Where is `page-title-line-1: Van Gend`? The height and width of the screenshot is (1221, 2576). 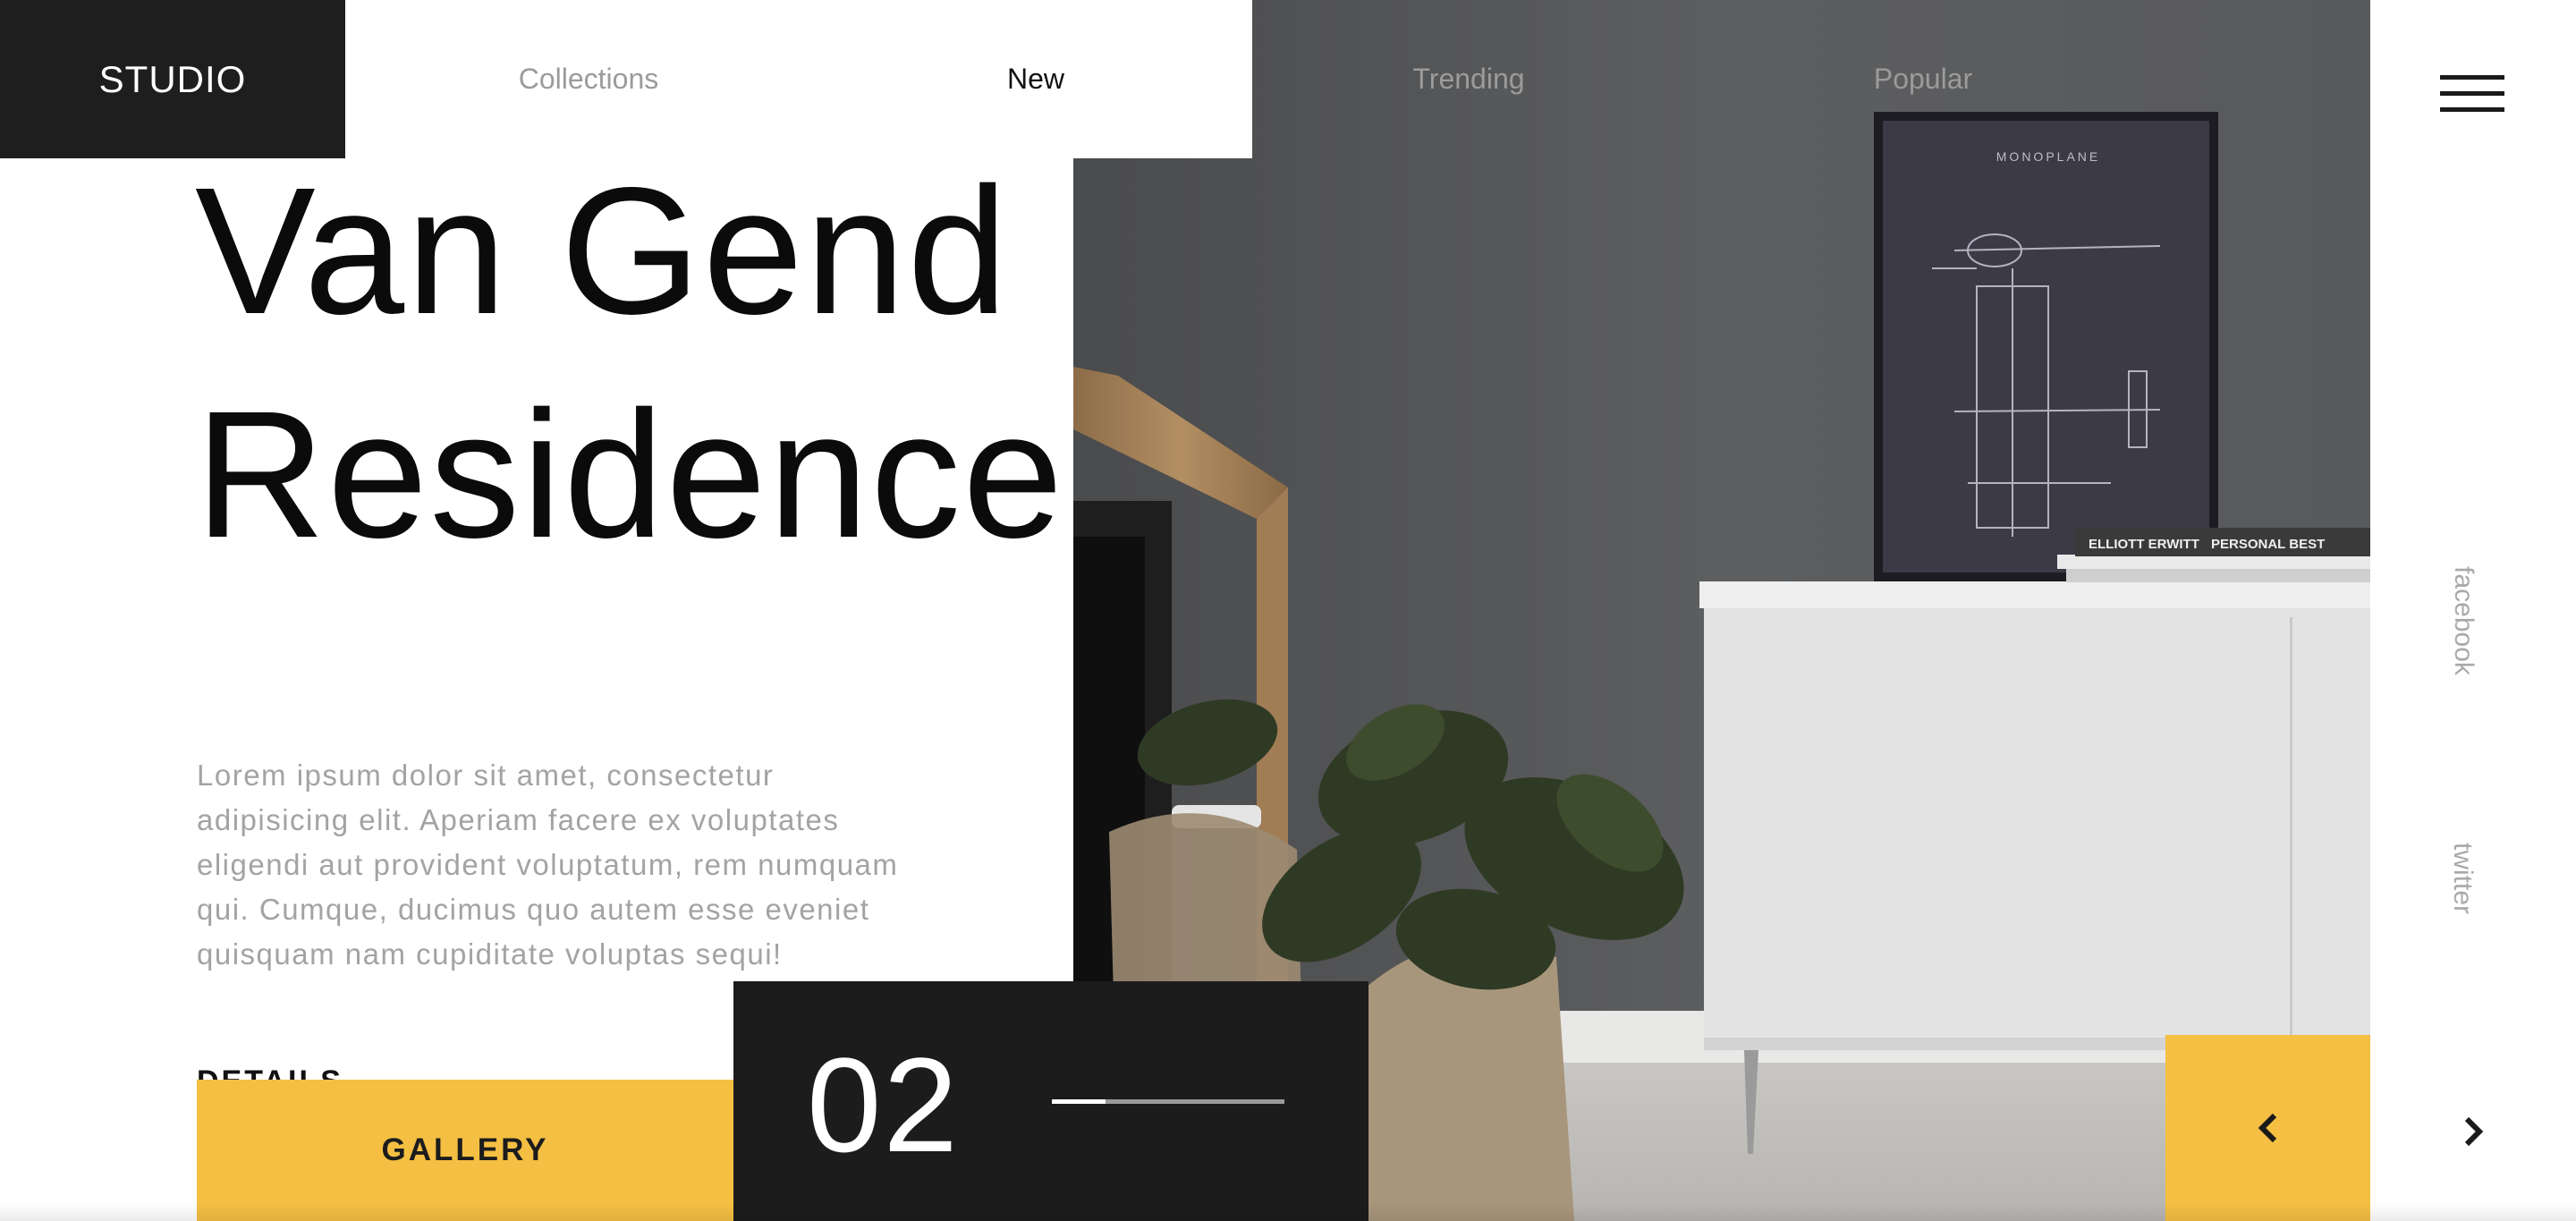 page-title-line-1: Van Gend is located at coordinates (602, 251).